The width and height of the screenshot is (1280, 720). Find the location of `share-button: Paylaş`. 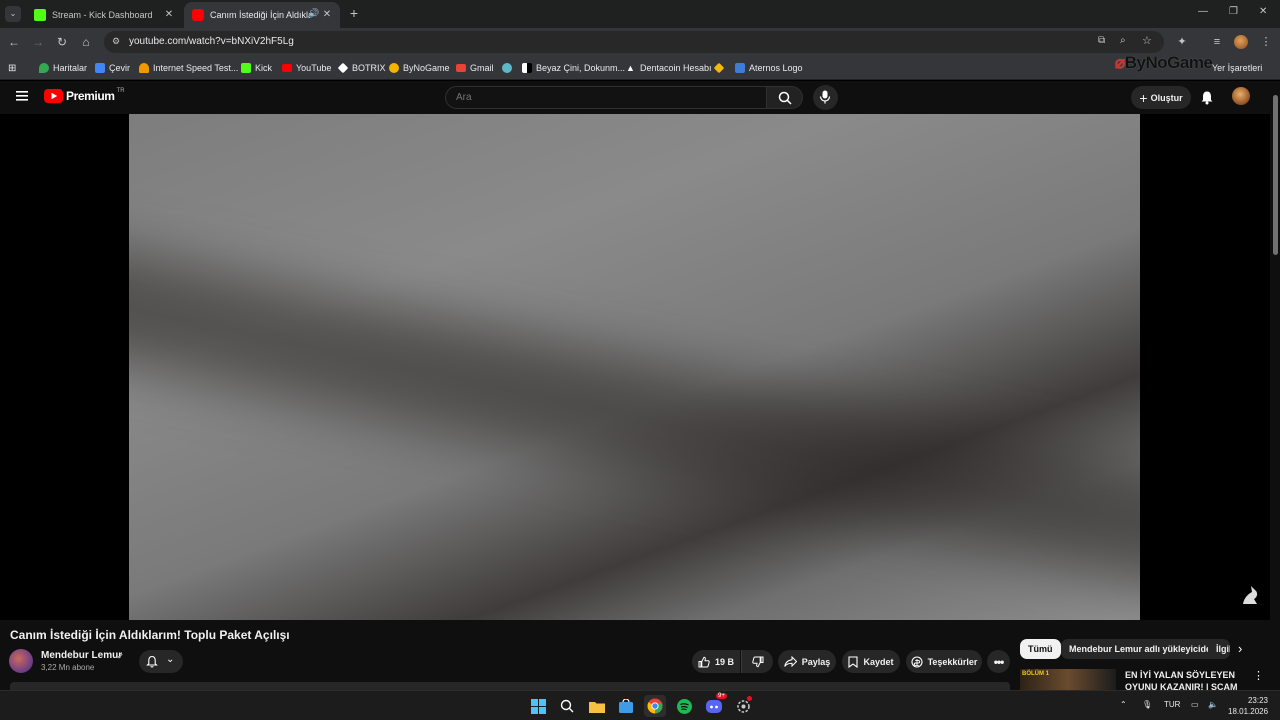

share-button: Paylaş is located at coordinates (807, 661).